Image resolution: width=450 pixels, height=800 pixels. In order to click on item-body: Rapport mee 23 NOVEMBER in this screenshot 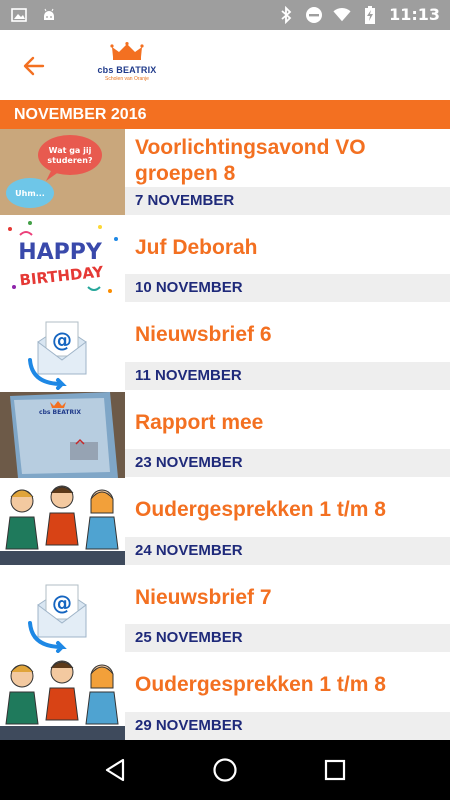, I will do `click(287, 436)`.